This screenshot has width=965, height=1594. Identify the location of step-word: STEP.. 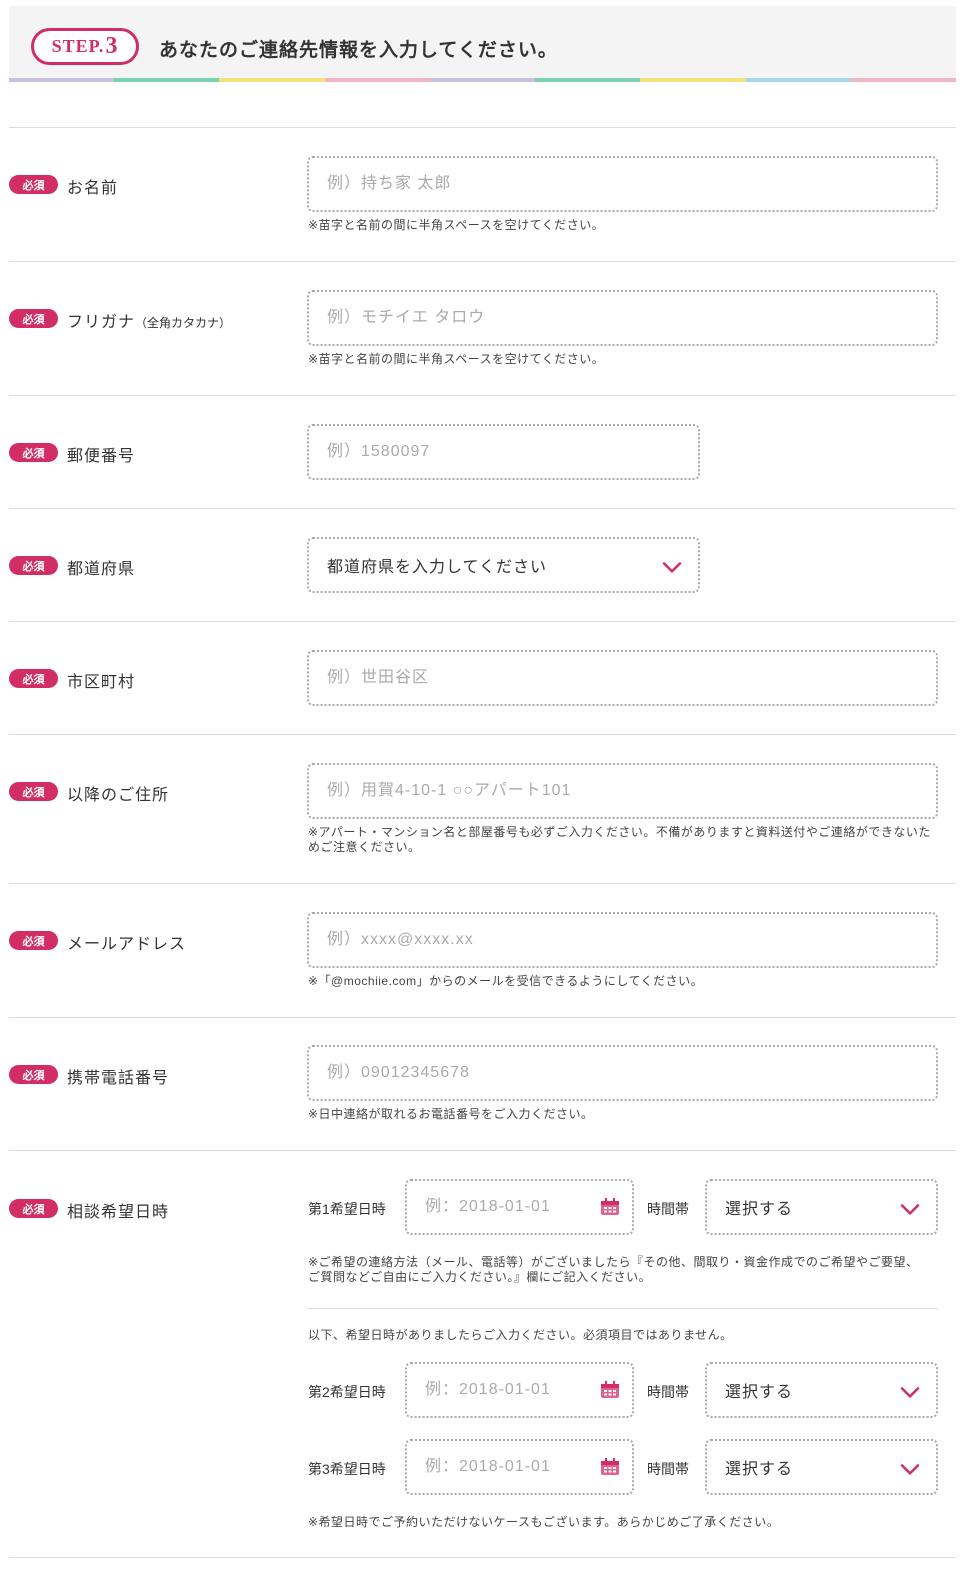
(78, 46).